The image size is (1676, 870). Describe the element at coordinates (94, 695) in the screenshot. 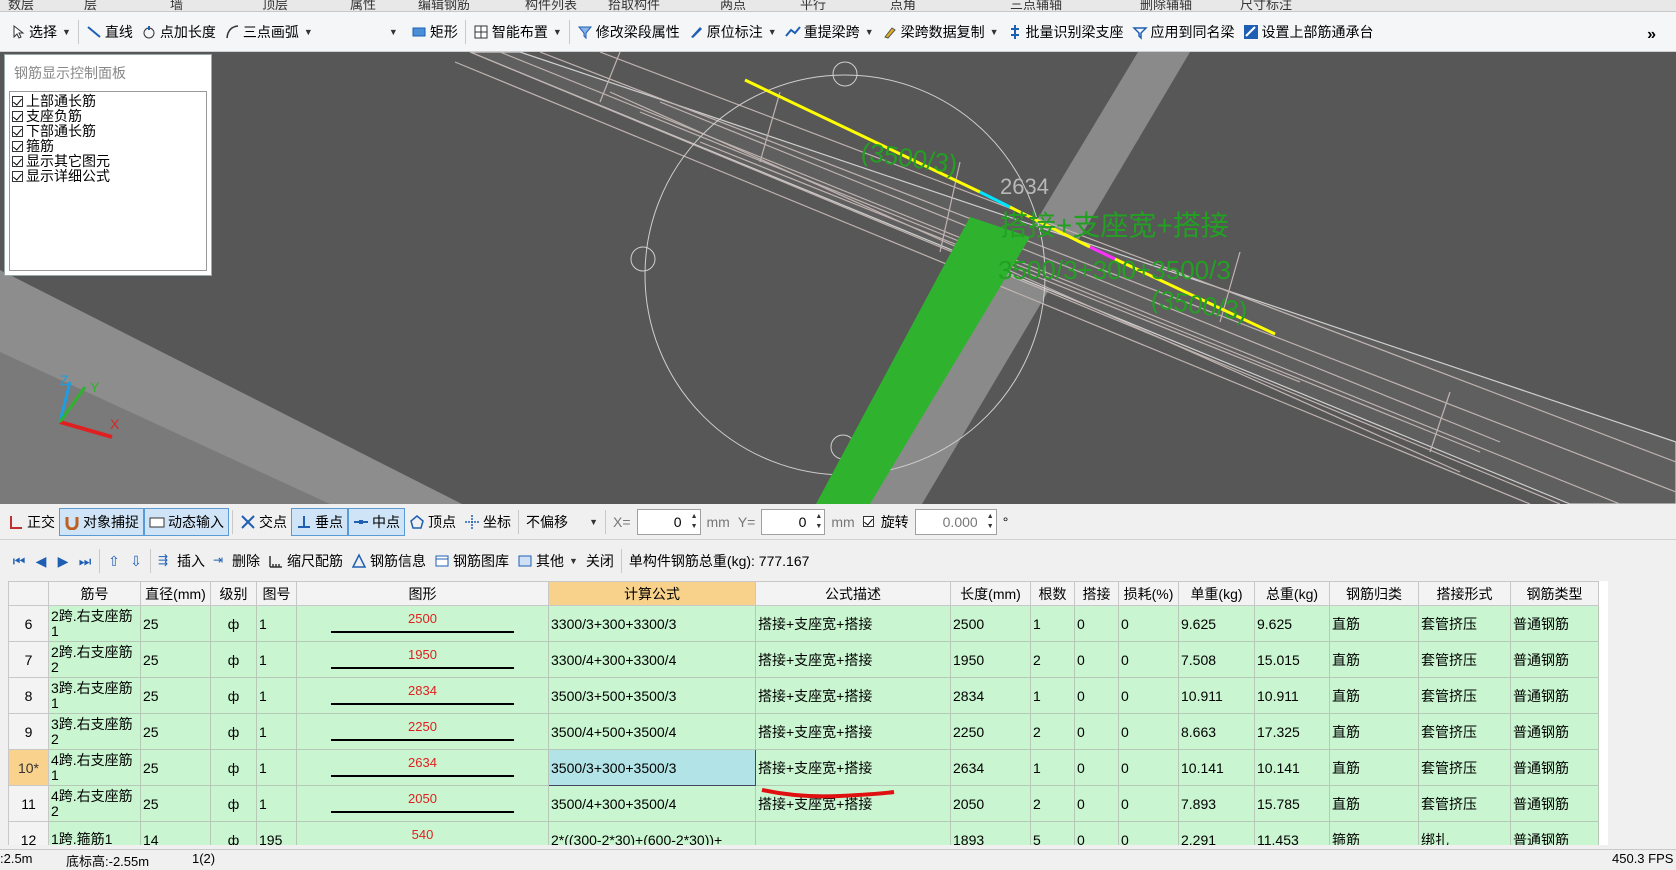

I see `cell-name: 3跨.右支座筋1` at that location.